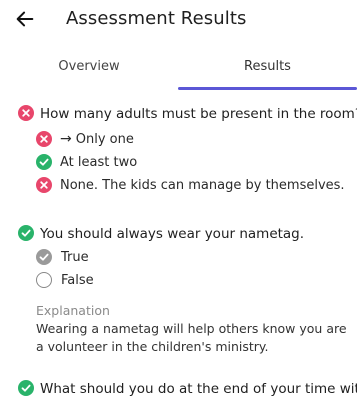 This screenshot has width=357, height=400. What do you see at coordinates (104, 139) in the screenshot?
I see `answer-text: Only one` at bounding box center [104, 139].